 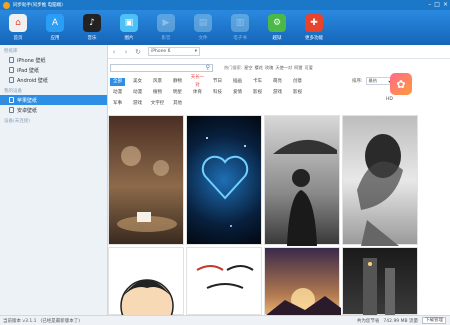 I want to click on hot-search-term: 可爱, so click(x=309, y=67).